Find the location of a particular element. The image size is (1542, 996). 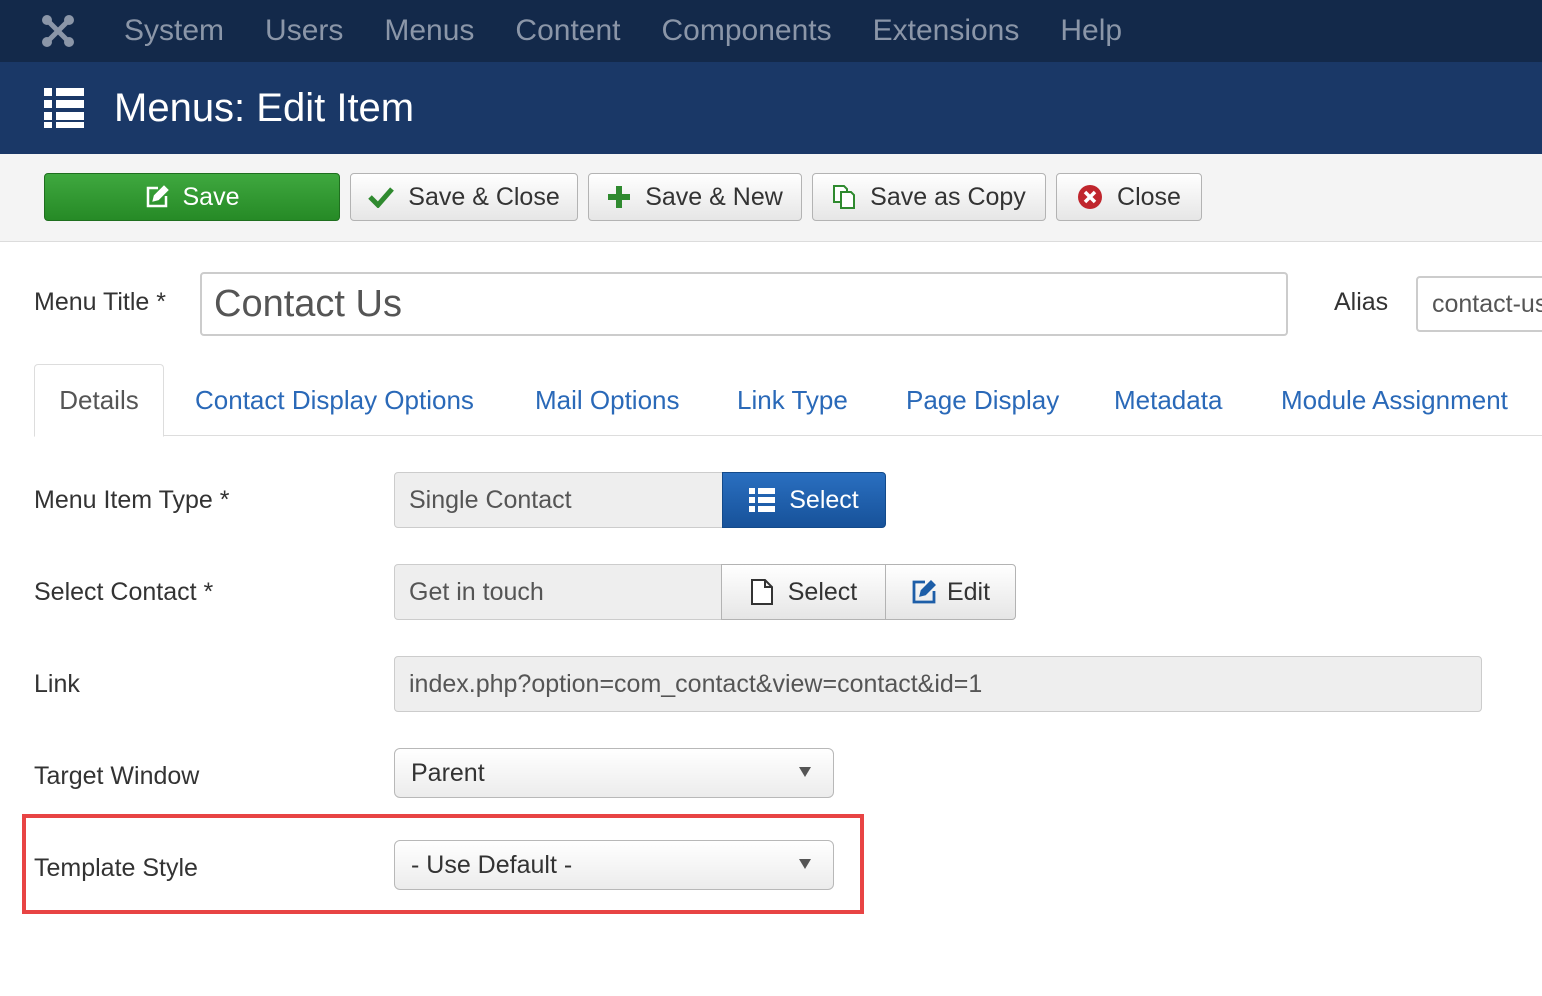

nav-menus: Menus is located at coordinates (429, 31).